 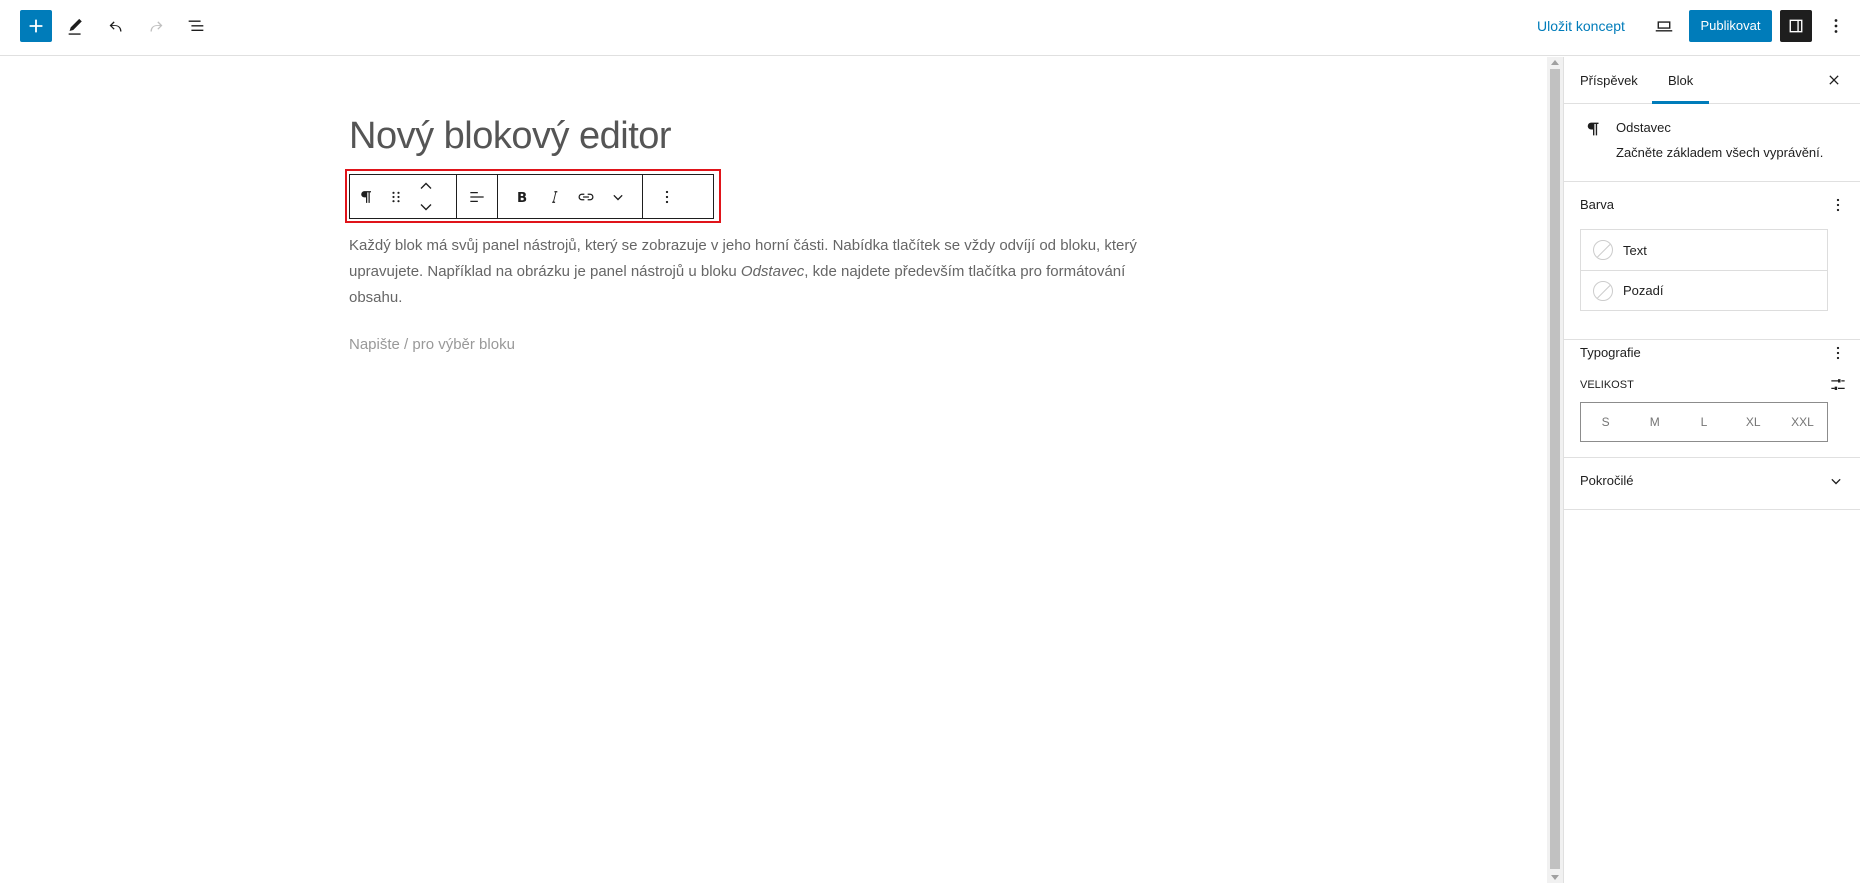 What do you see at coordinates (1730, 26) in the screenshot?
I see `publish-button: Publikovat` at bounding box center [1730, 26].